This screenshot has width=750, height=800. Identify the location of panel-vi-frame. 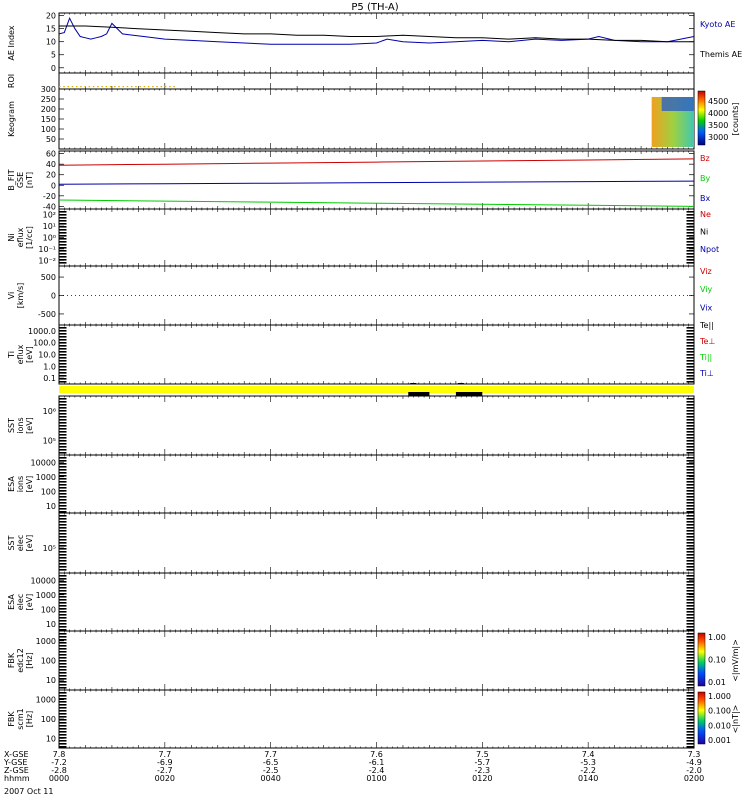
(376, 295).